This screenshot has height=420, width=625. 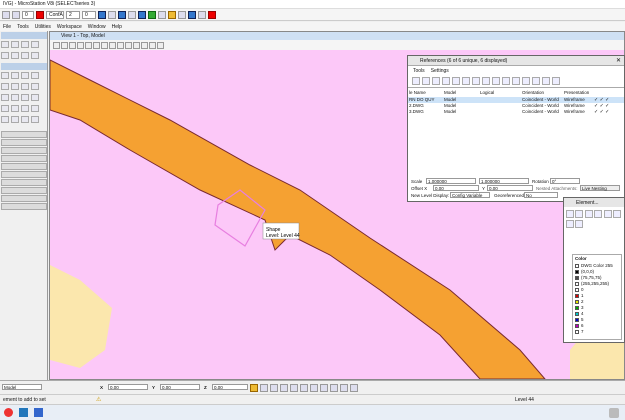 What do you see at coordinates (607, 214) in the screenshot?
I see `element-text-icon` at bounding box center [607, 214].